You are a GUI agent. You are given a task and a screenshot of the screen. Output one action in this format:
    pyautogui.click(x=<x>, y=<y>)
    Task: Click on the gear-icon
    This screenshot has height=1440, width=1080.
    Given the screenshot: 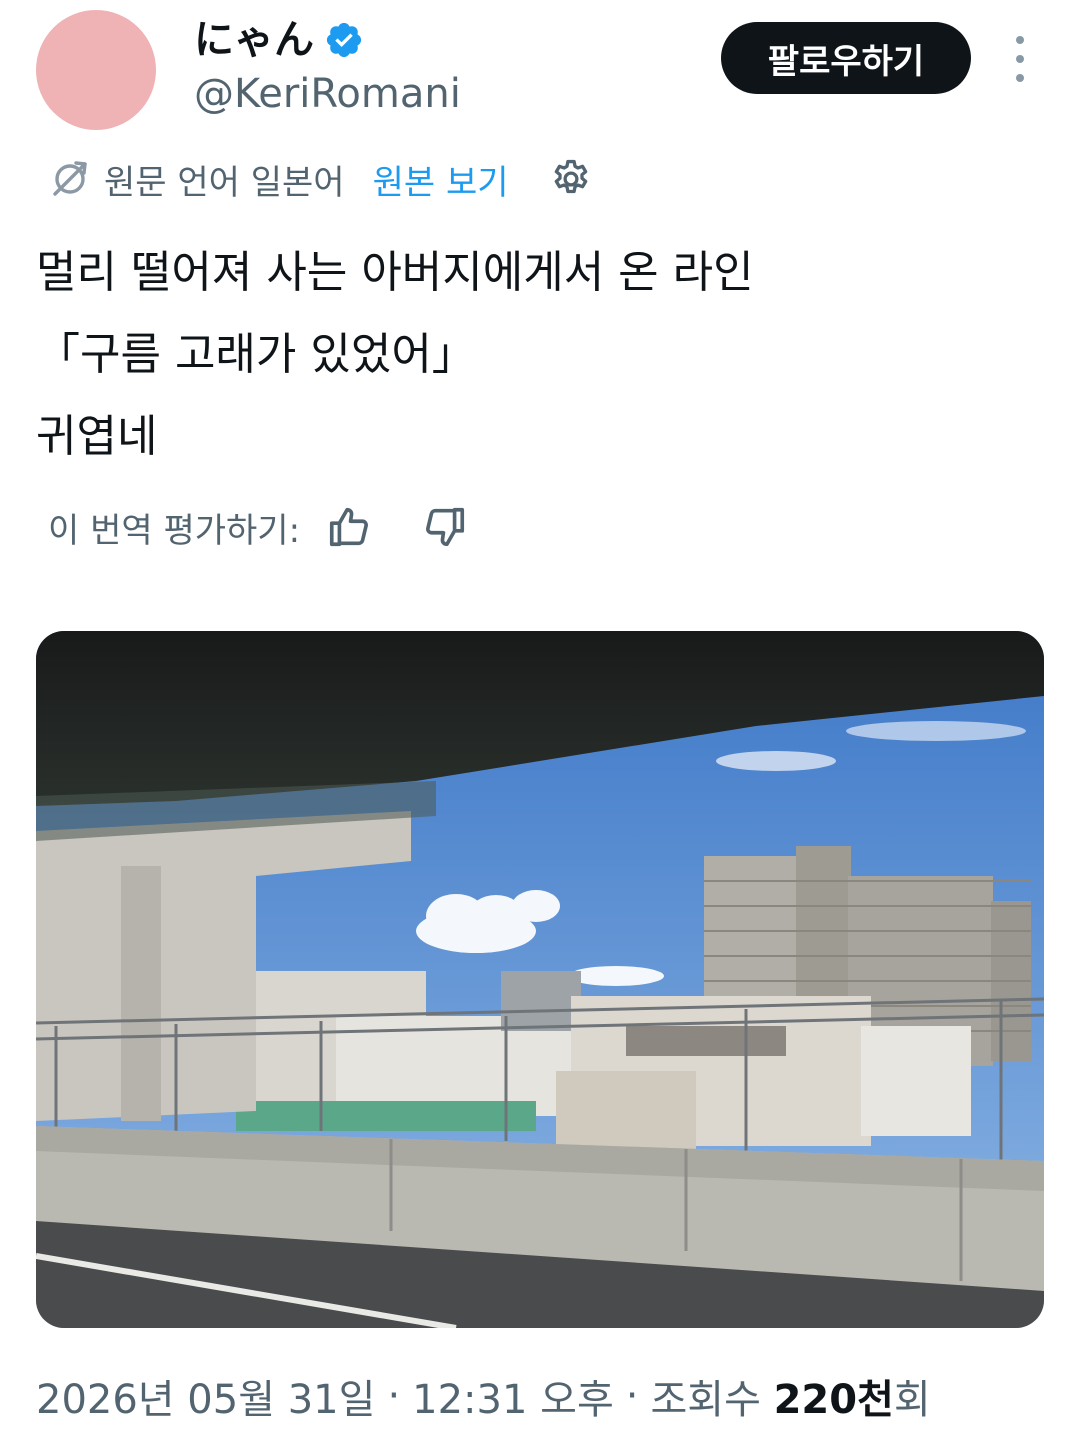 What is the action you would take?
    pyautogui.click(x=571, y=179)
    